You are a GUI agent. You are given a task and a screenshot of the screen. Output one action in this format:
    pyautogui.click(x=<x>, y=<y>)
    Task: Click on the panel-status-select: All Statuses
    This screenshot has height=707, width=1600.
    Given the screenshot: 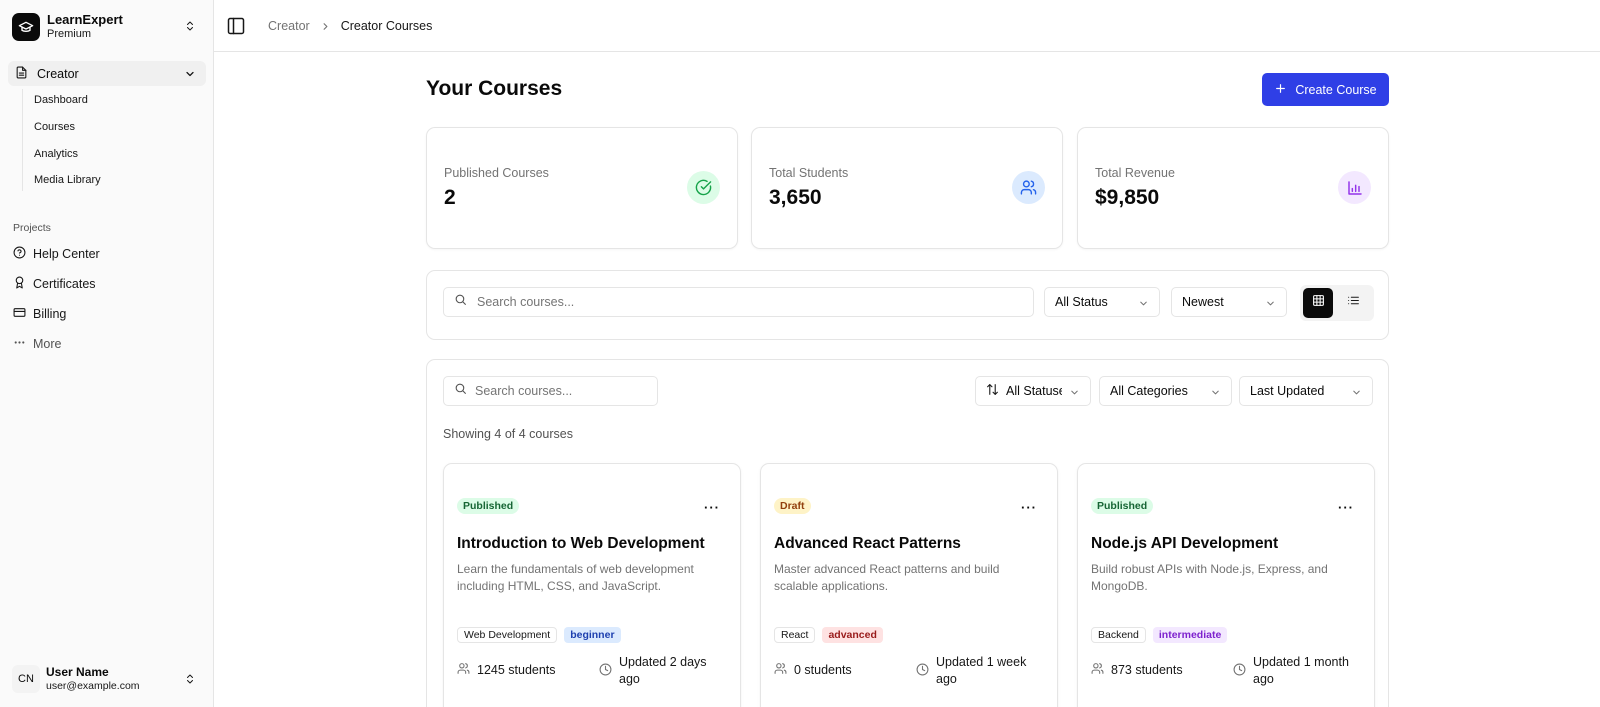 What is the action you would take?
    pyautogui.click(x=1033, y=391)
    